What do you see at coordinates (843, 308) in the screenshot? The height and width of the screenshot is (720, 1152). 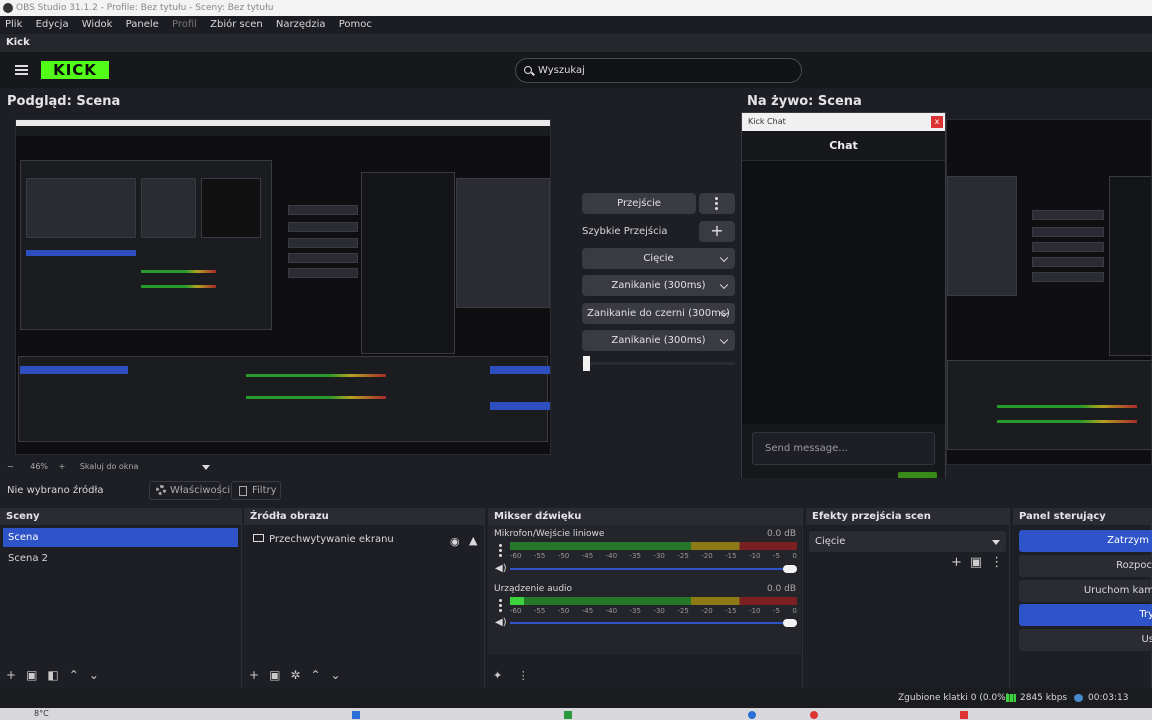 I see `kick-chat-window: Kick Chat x Chat Send message... Chat` at bounding box center [843, 308].